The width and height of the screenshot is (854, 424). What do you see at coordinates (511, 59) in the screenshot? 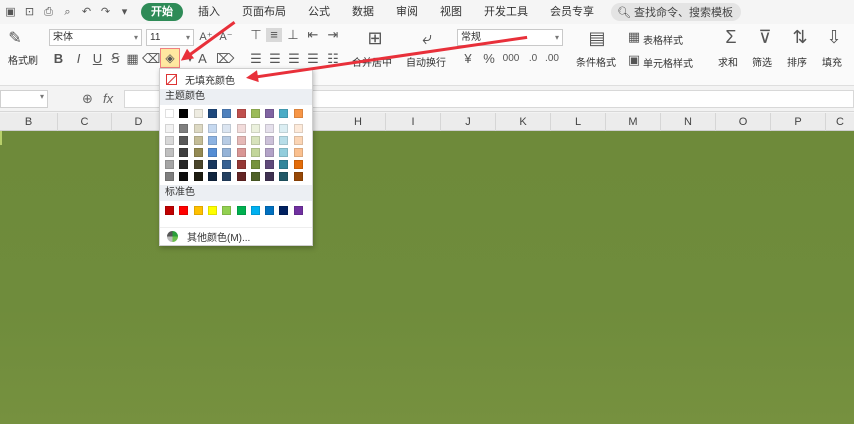
I see `thousands-icon: 000` at bounding box center [511, 59].